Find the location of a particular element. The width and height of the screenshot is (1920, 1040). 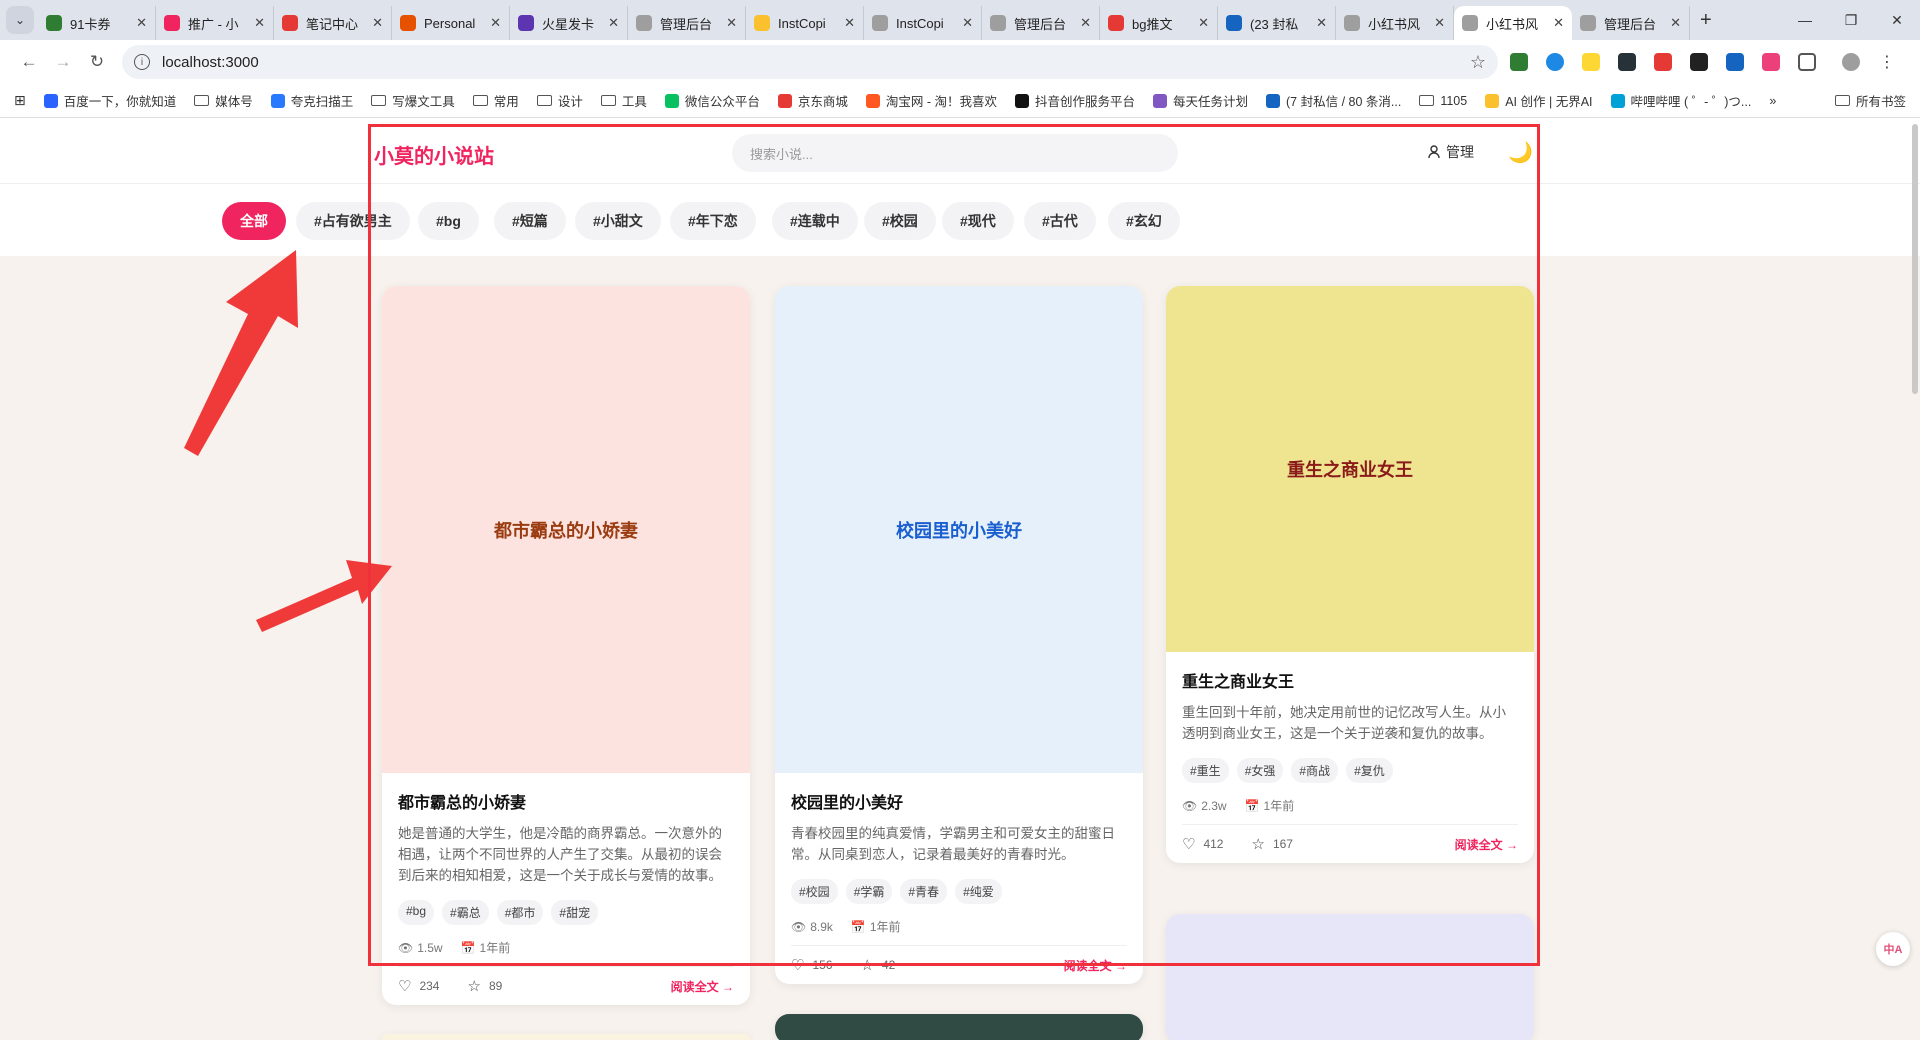

annotation-overlay is located at coordinates (288, 441).